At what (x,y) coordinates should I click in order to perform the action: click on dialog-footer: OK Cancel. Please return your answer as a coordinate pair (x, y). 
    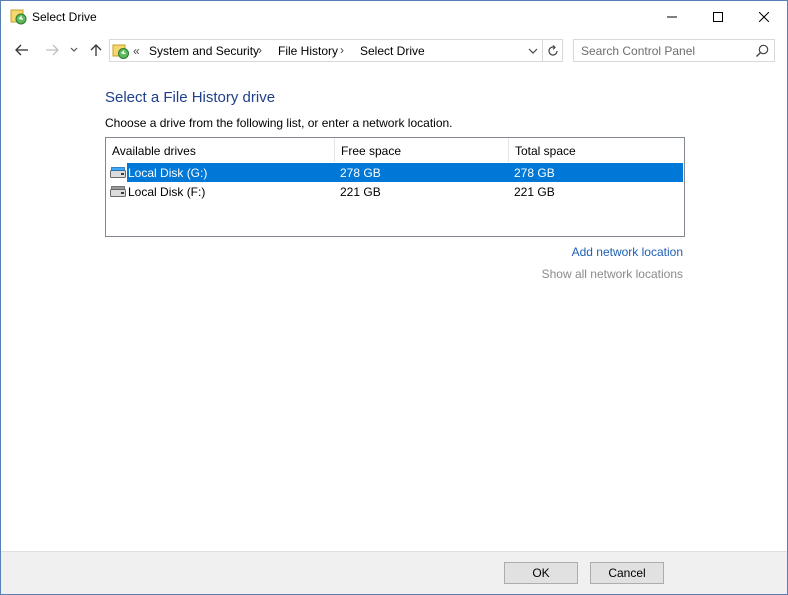
    Looking at the image, I should click on (394, 572).